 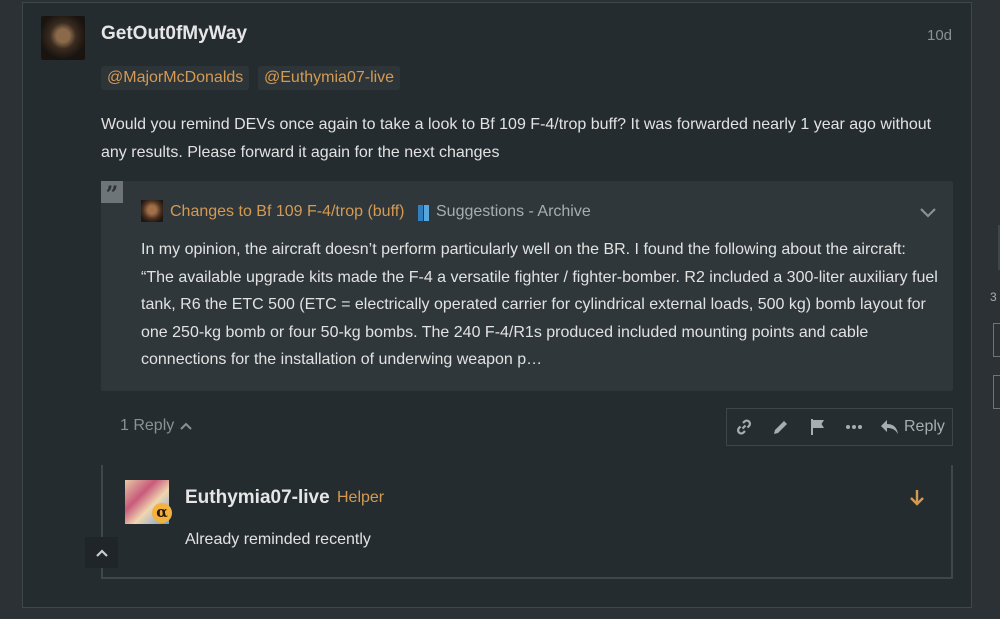 I want to click on category-swatch-secondary, so click(x=426, y=213).